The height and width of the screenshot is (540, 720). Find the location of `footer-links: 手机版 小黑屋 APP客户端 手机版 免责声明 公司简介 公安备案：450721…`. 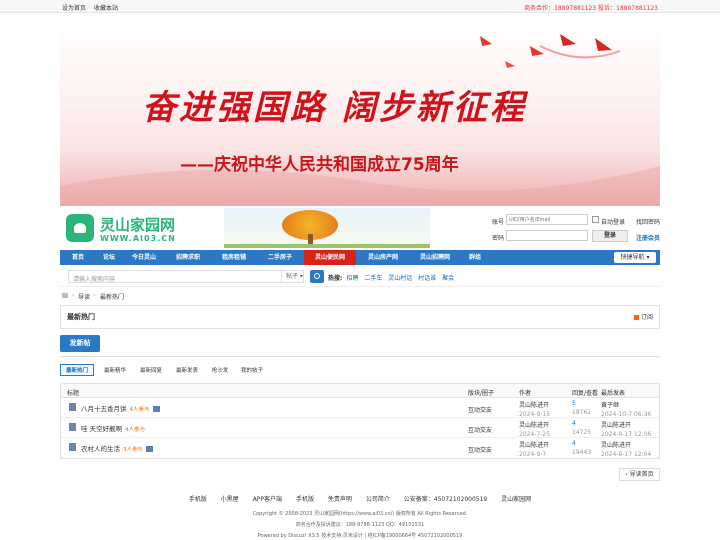

footer-links: 手机版 小黑屋 APP客户端 手机版 免责声明 公司简介 公安备案：450721… is located at coordinates (360, 498).